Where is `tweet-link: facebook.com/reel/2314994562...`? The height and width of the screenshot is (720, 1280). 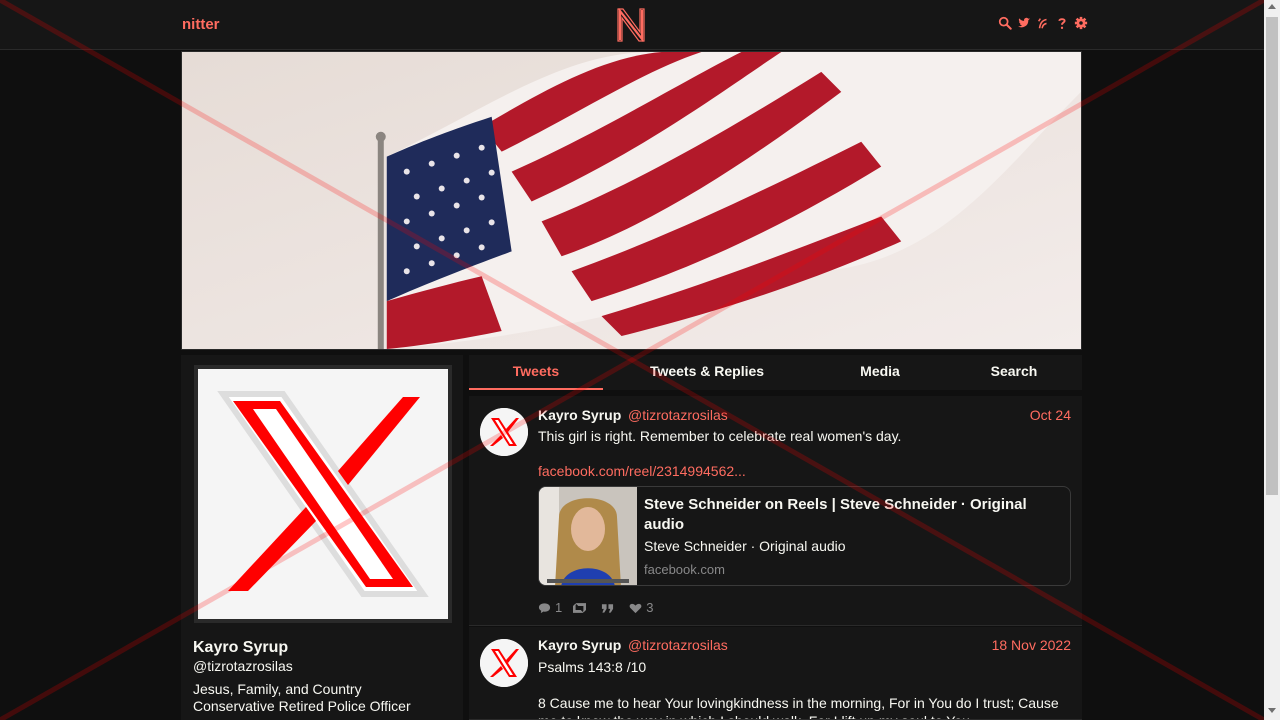 tweet-link: facebook.com/reel/2314994562... is located at coordinates (642, 471).